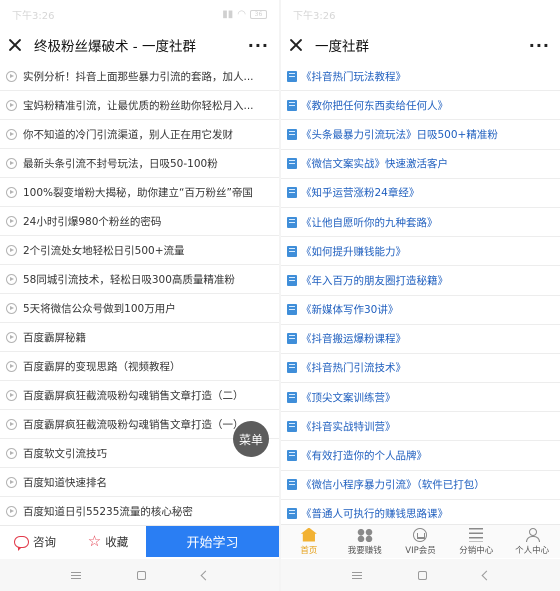  I want to click on start-learning-button: 开始学习, so click(212, 541).